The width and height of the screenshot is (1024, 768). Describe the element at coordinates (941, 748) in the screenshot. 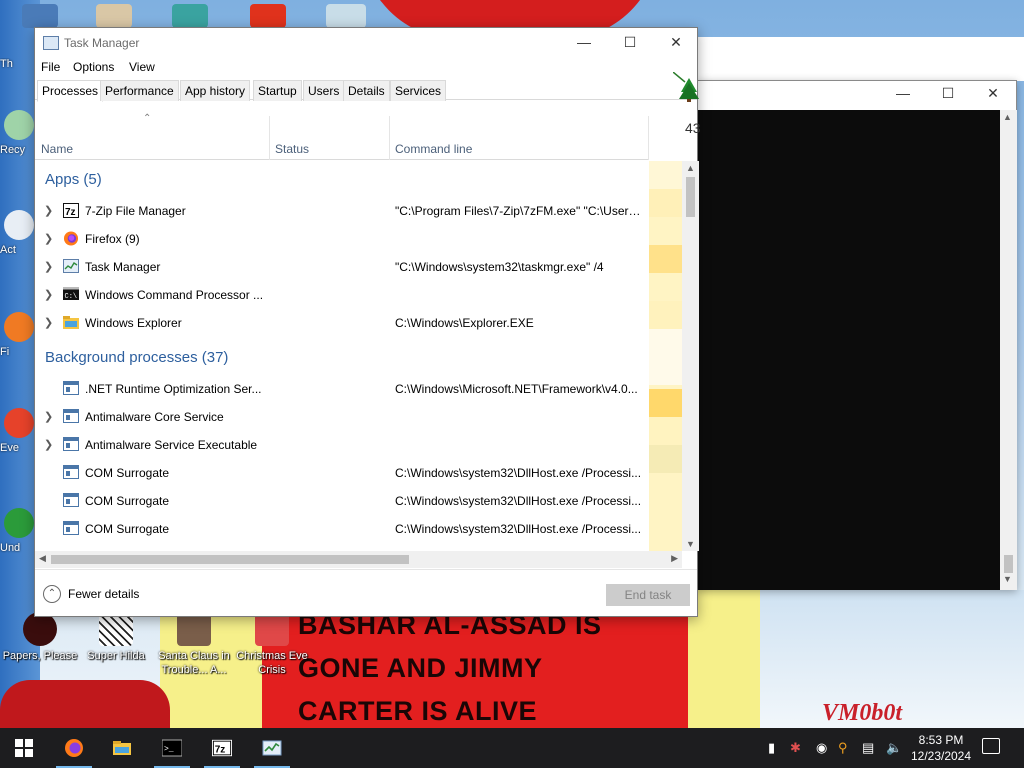

I see `system-clock: 8:53 PM 12/23/2024` at that location.